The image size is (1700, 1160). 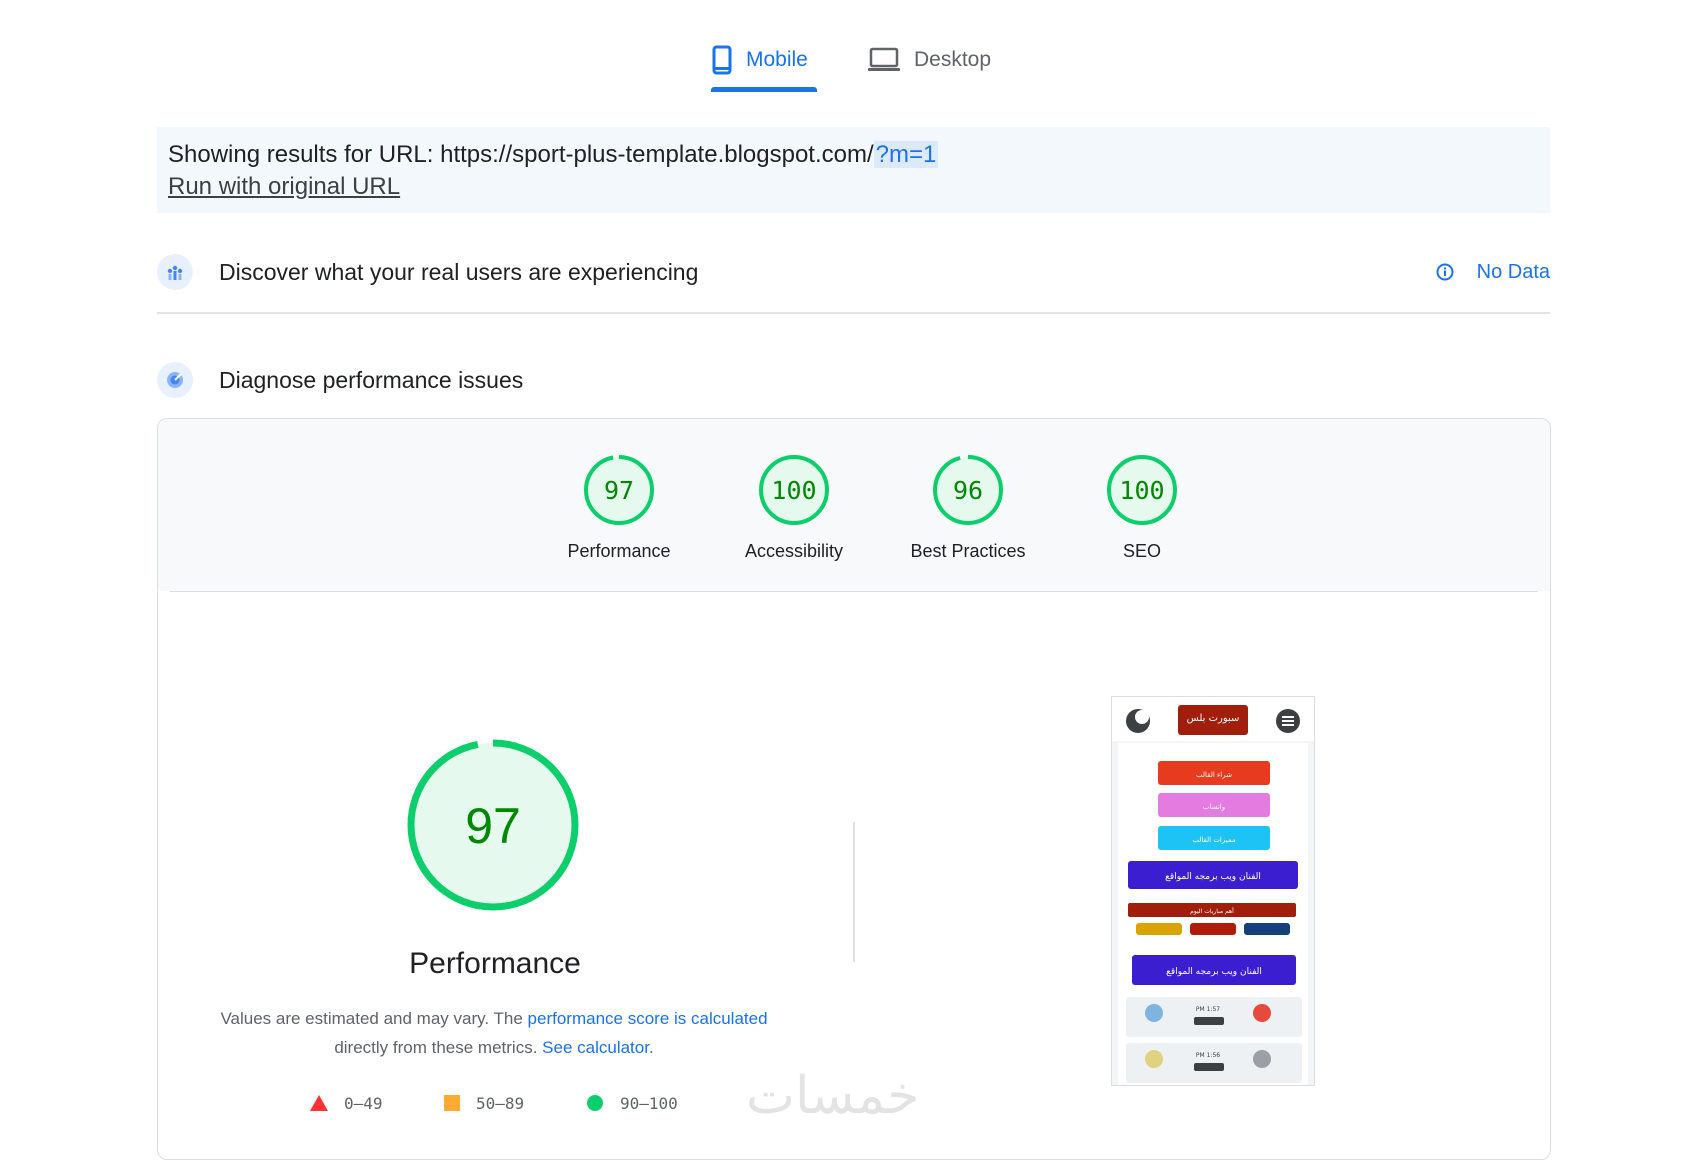 I want to click on gauge-performance-ring: 97, so click(x=619, y=490).